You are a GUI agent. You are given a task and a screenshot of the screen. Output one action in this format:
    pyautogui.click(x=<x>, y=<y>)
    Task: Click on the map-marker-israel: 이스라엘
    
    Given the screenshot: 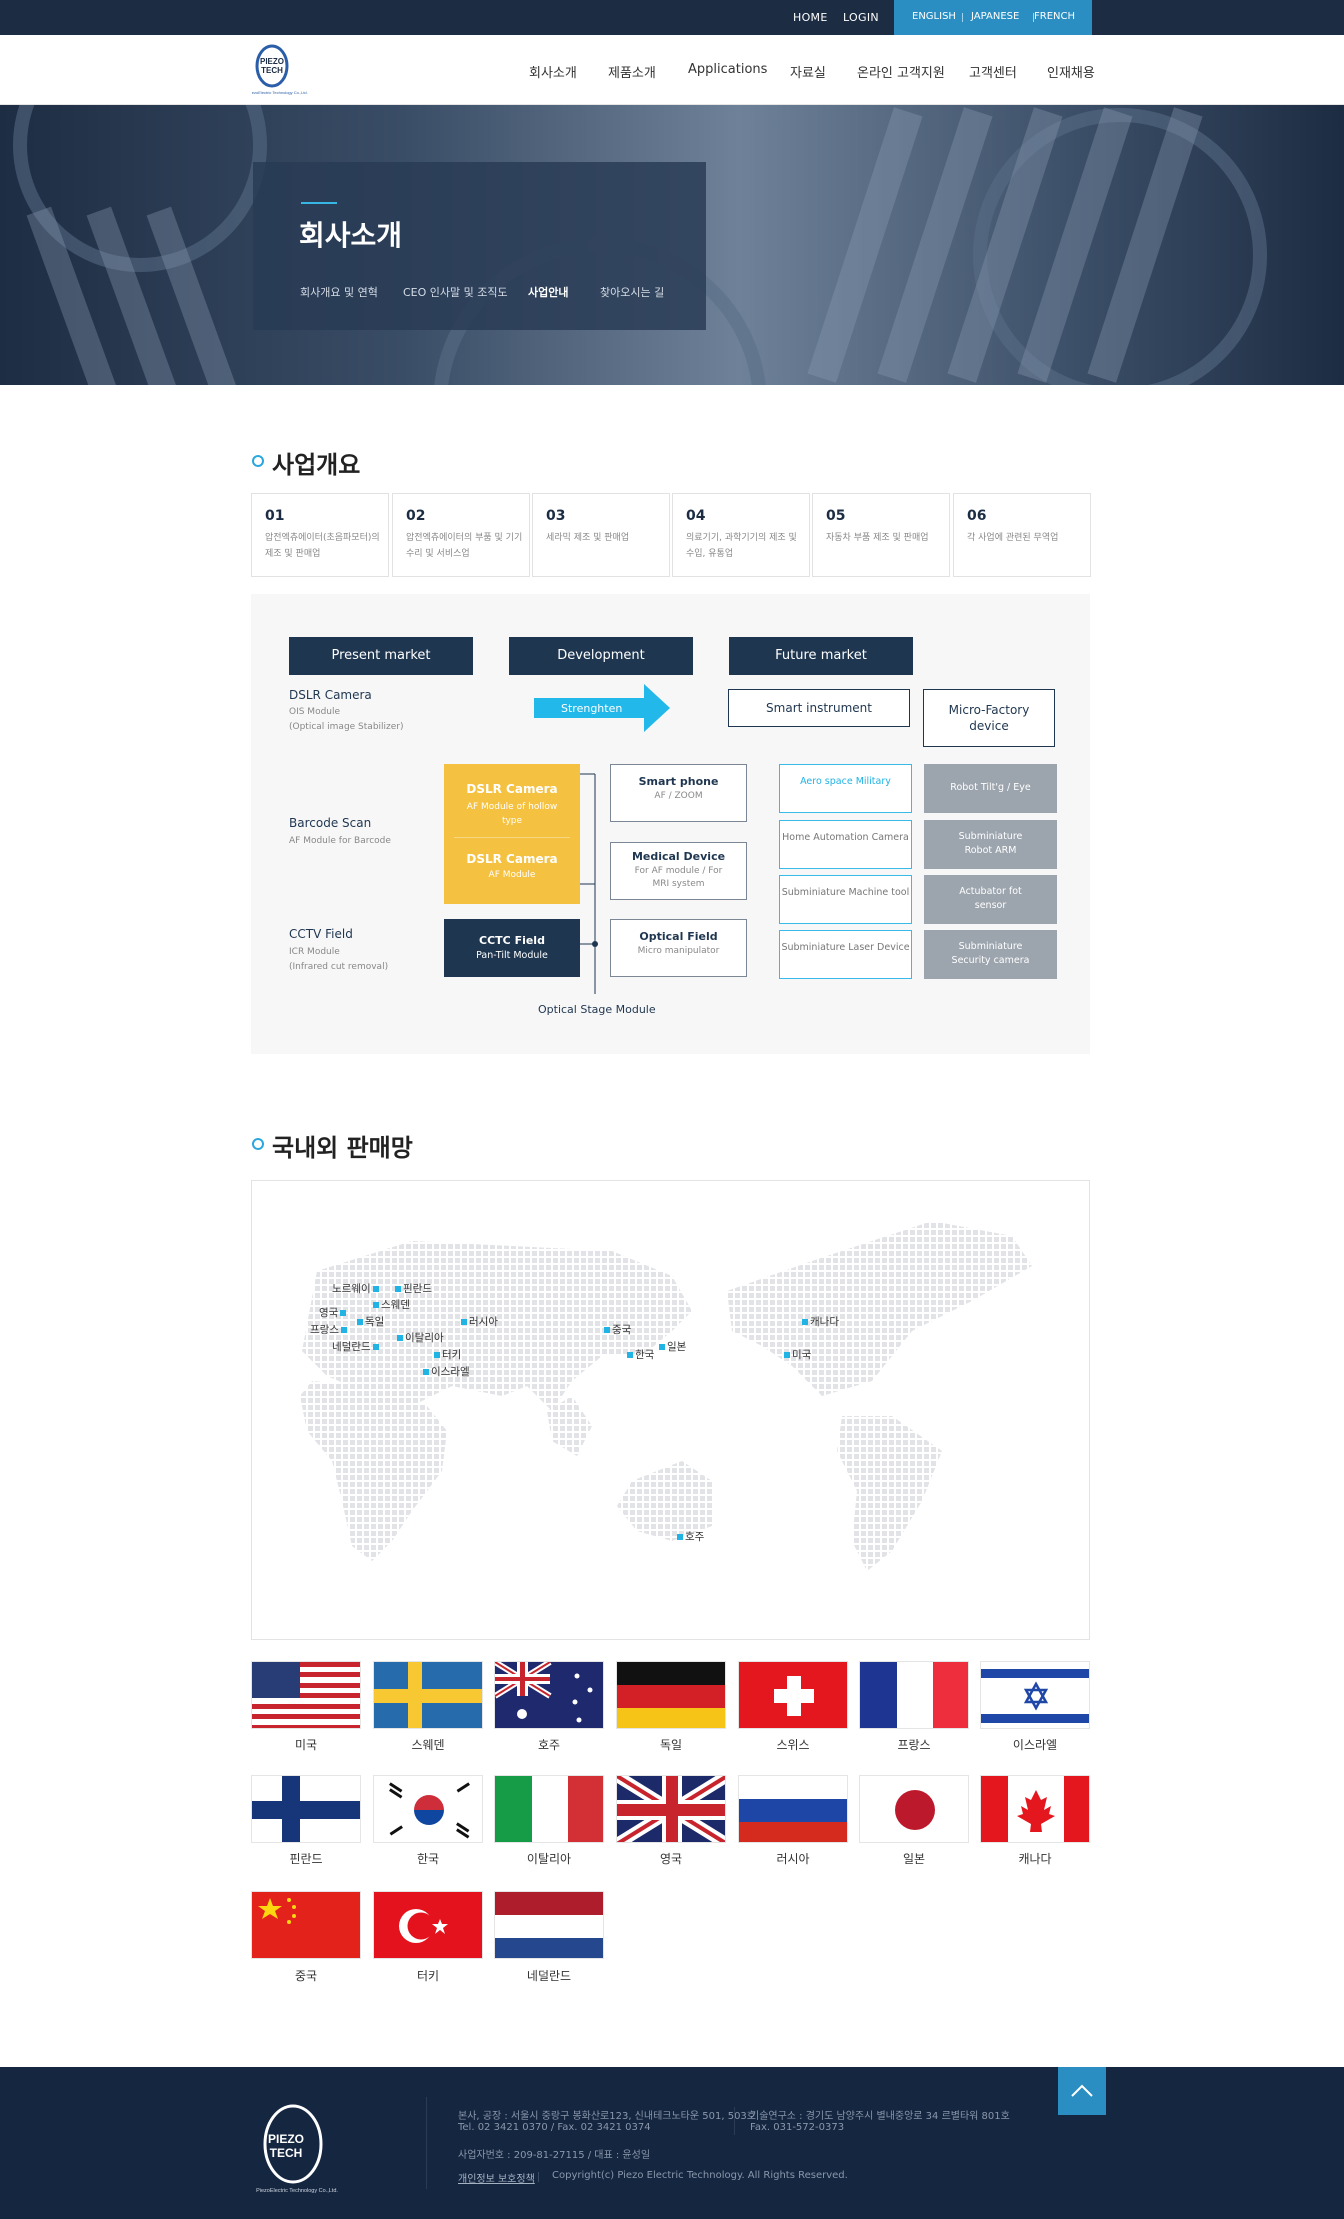 What is the action you would take?
    pyautogui.click(x=445, y=1371)
    